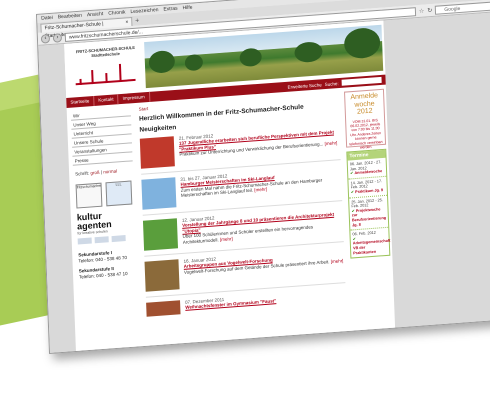  Describe the element at coordinates (134, 98) in the screenshot. I see `nav-impressum: Impressum` at that location.